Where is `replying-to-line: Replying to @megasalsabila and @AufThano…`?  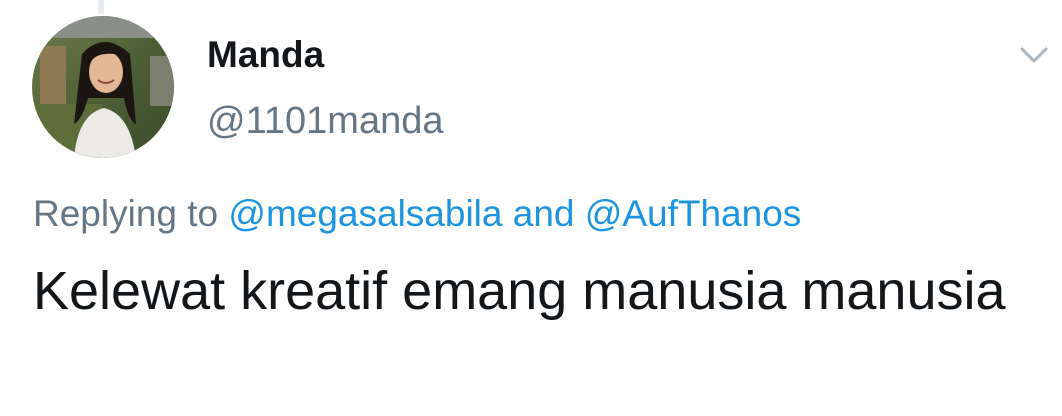 replying-to-line: Replying to @megasalsabila and @AufThano… is located at coordinates (417, 214).